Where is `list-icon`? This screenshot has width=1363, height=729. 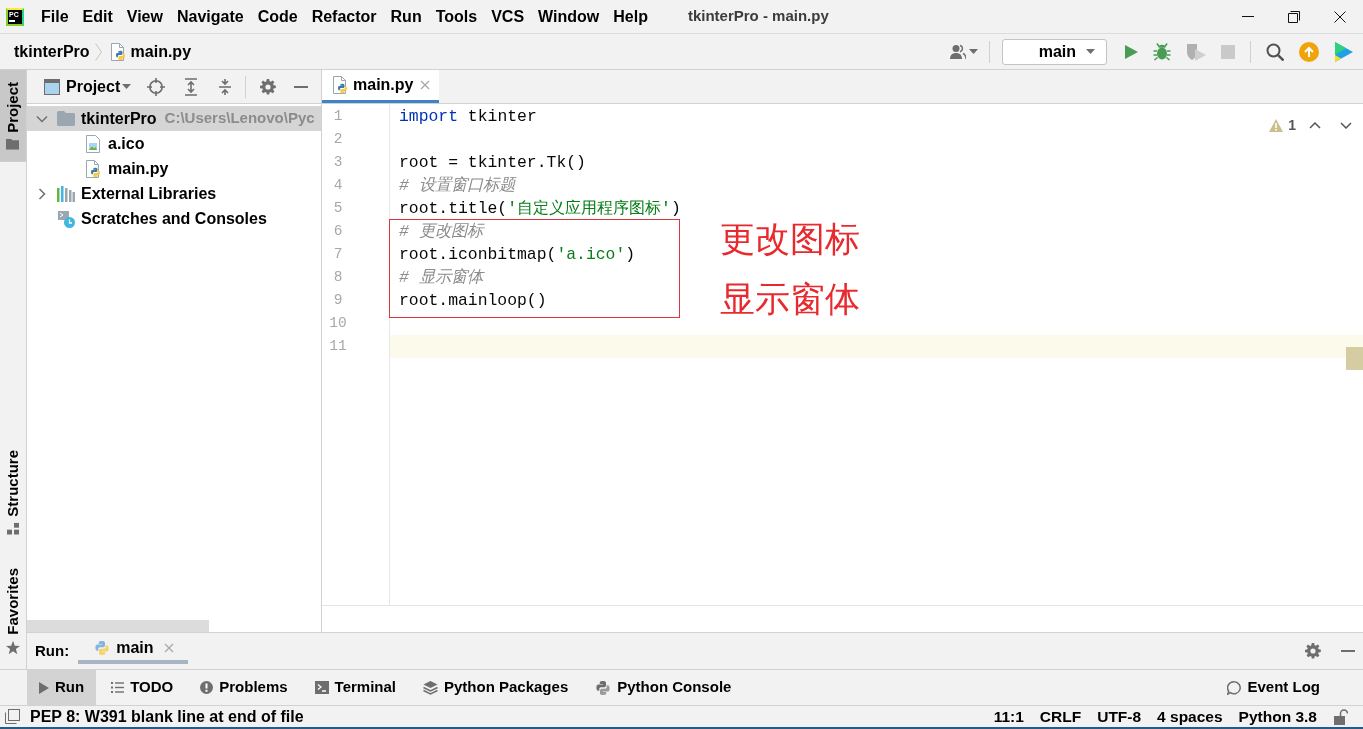
list-icon is located at coordinates (118, 687).